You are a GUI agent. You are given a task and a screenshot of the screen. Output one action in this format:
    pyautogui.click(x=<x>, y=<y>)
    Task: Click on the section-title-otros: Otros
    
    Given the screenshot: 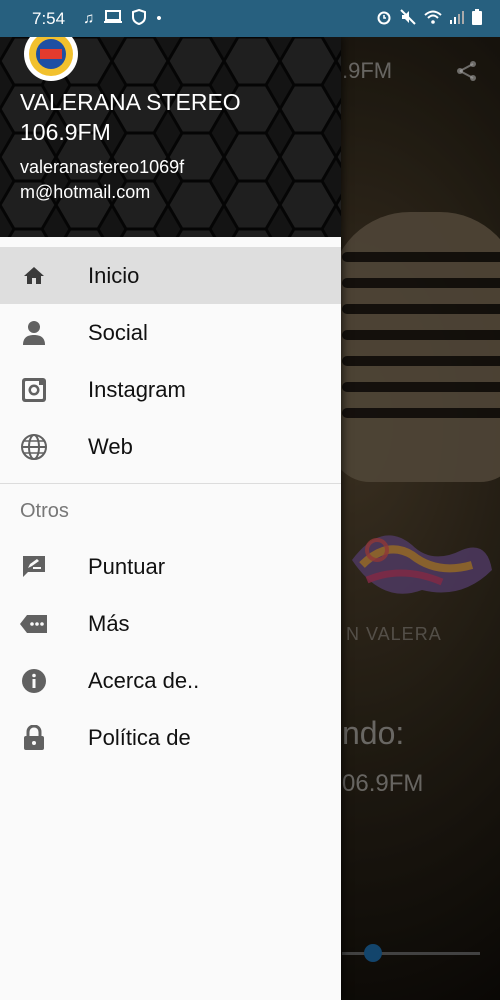 What is the action you would take?
    pyautogui.click(x=44, y=510)
    